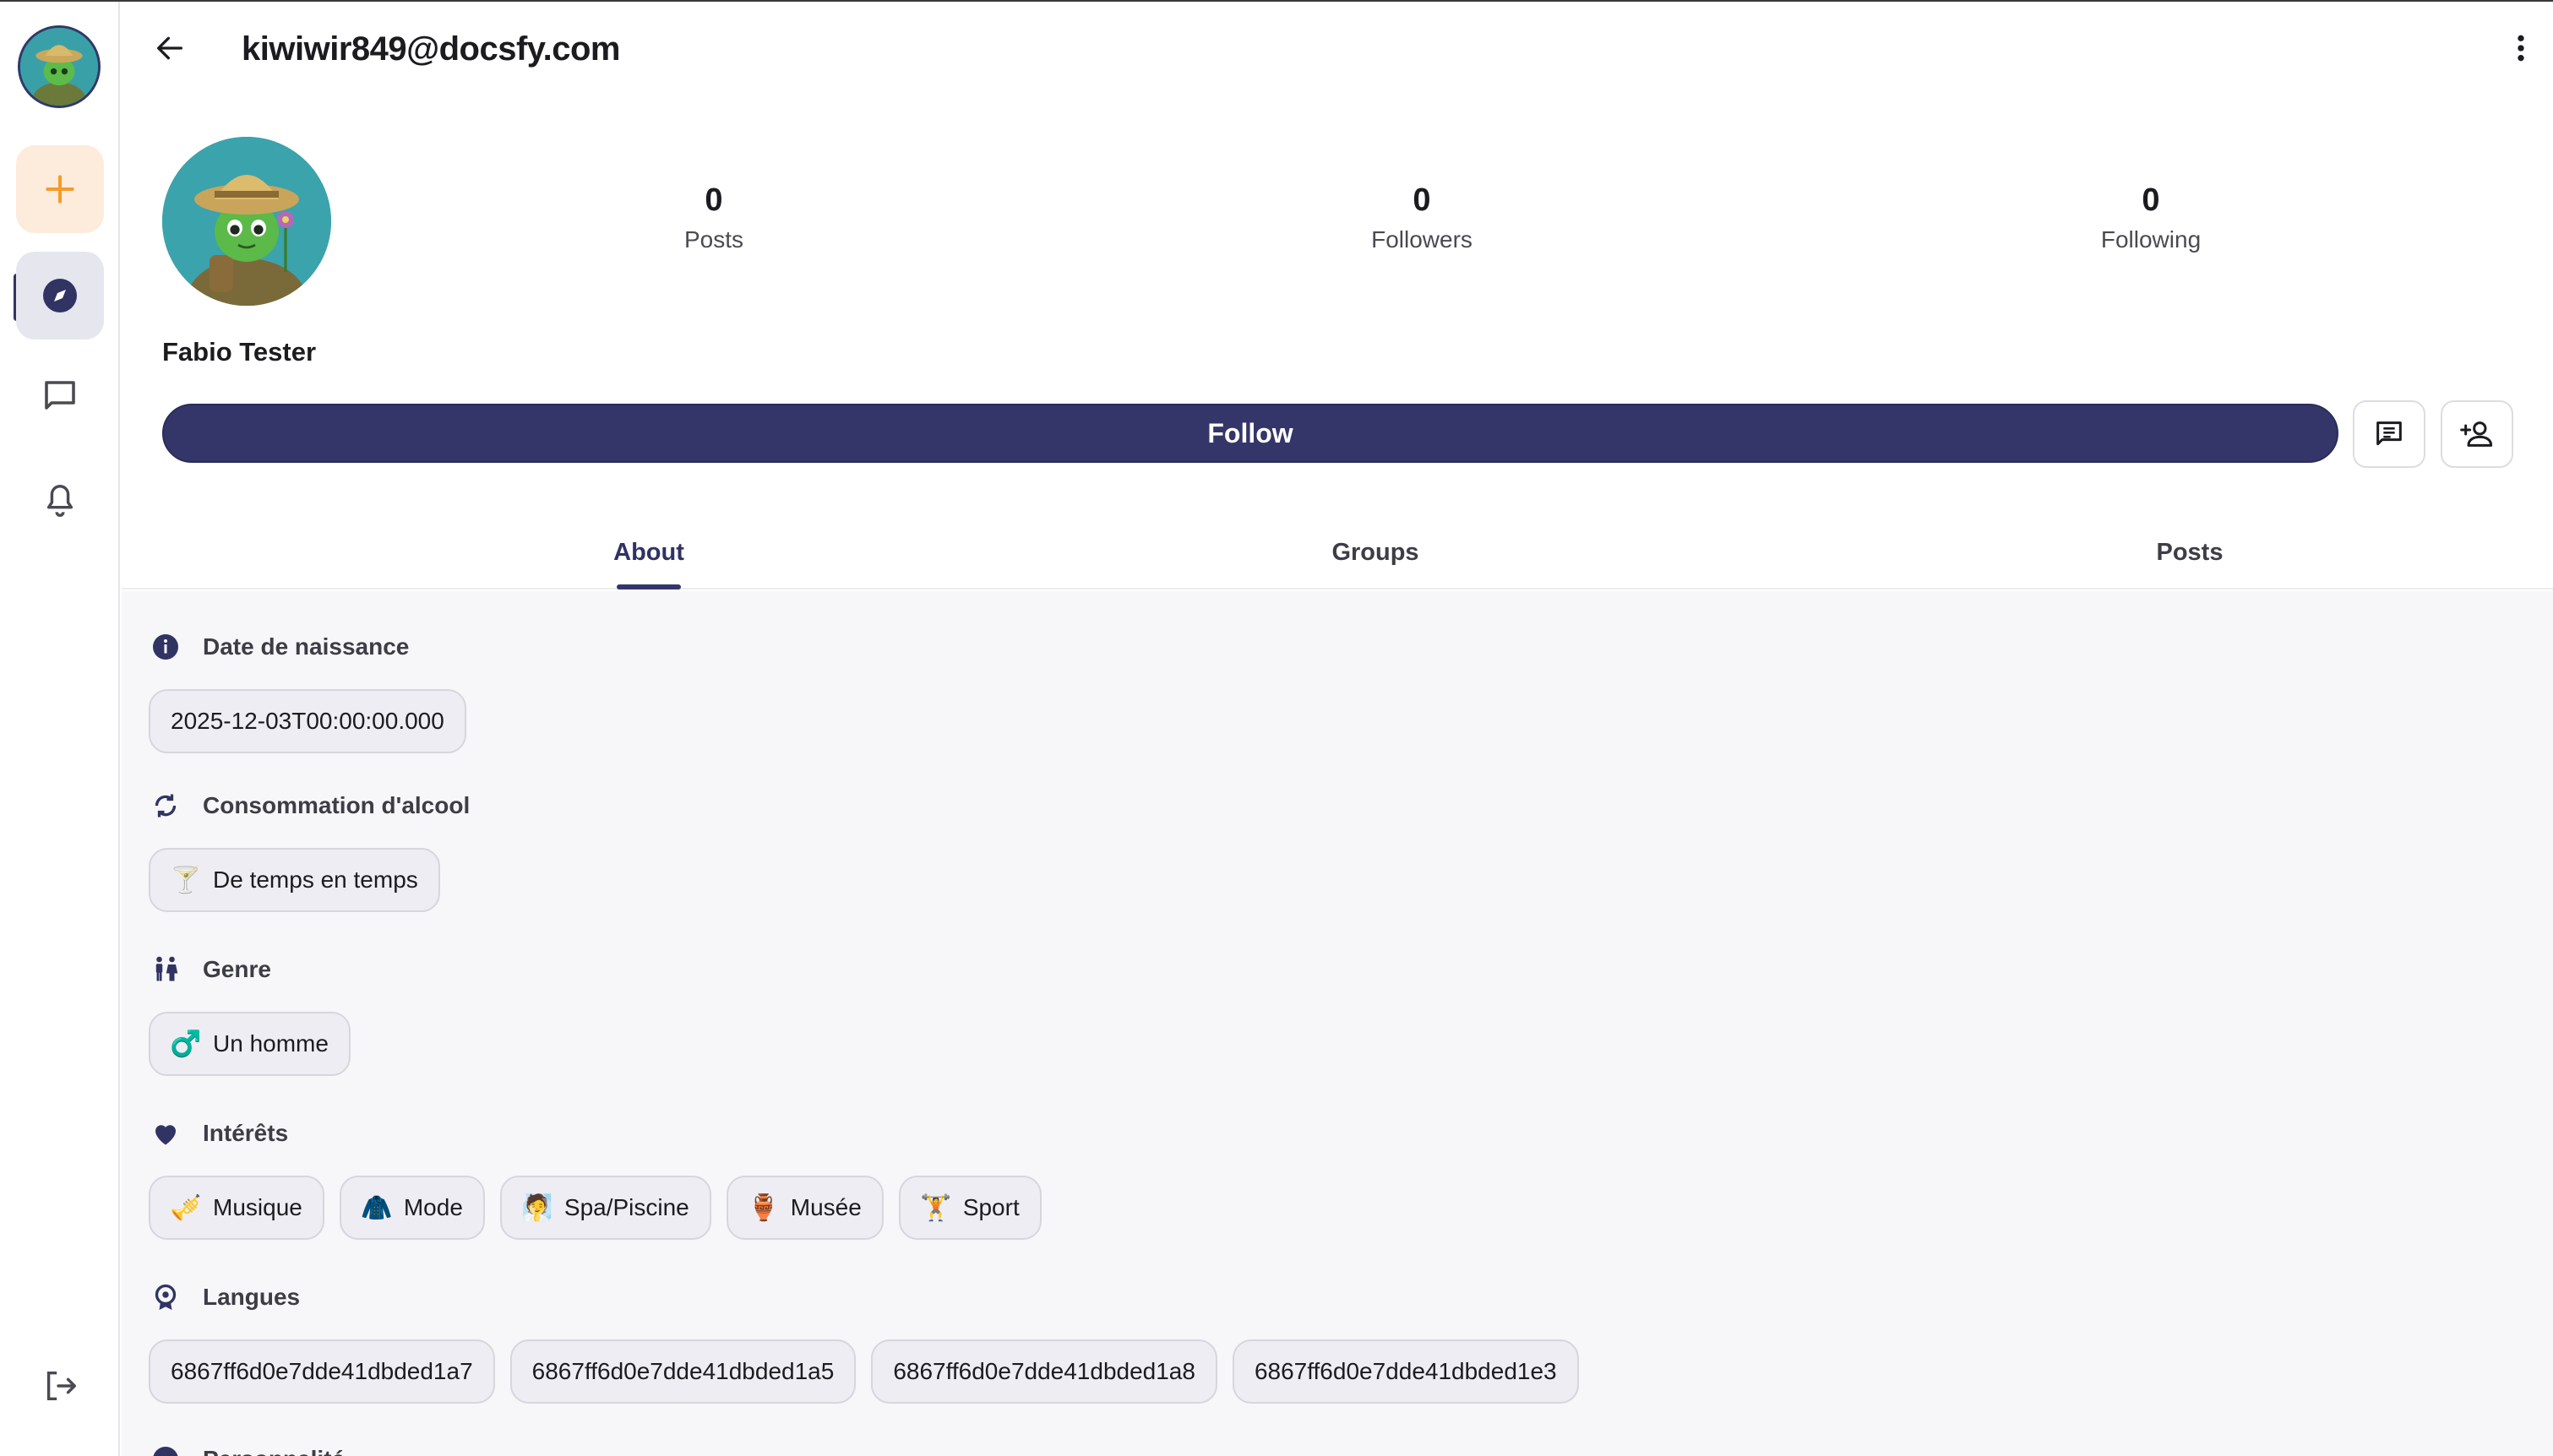 This screenshot has height=1456, width=2553. I want to click on section-title: Consommation d'alcool, so click(337, 805).